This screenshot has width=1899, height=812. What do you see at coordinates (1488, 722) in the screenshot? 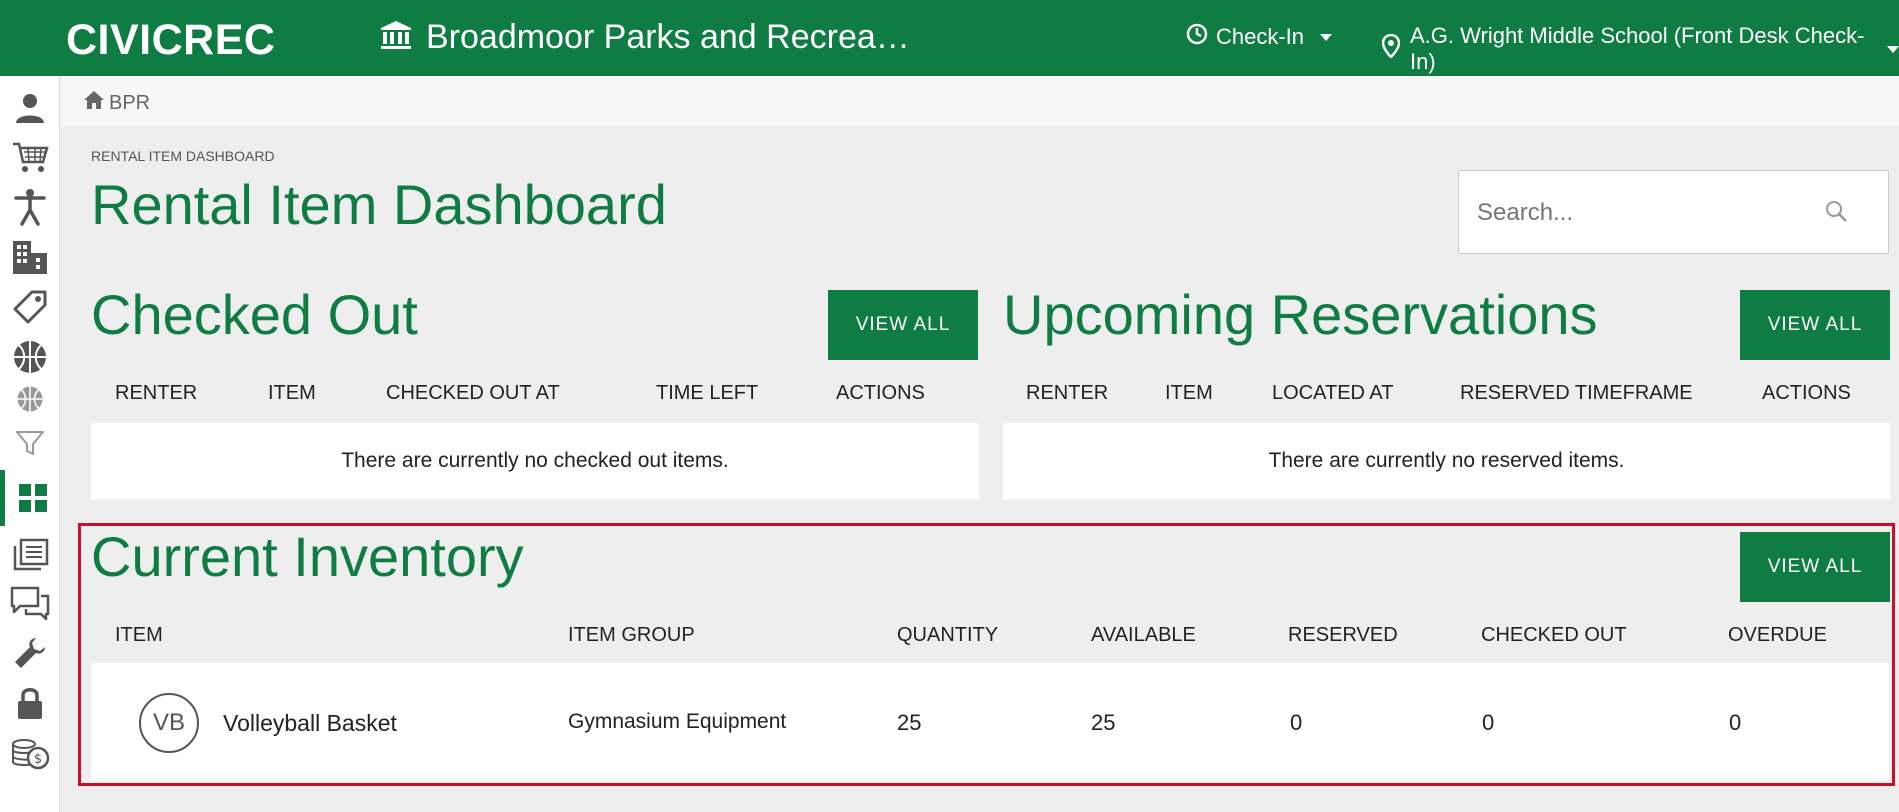
I see `item-checked-out: 0` at bounding box center [1488, 722].